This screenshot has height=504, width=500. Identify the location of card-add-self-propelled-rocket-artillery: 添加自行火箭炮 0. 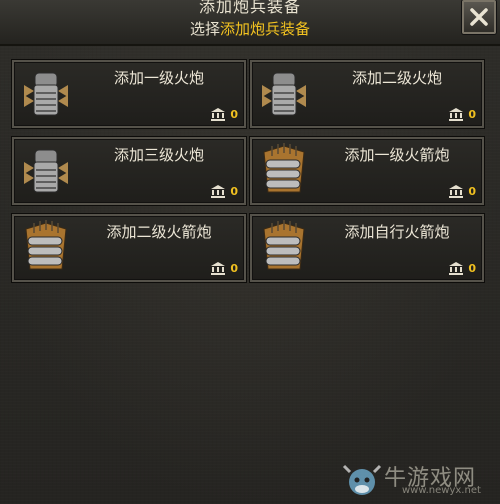
(367, 248).